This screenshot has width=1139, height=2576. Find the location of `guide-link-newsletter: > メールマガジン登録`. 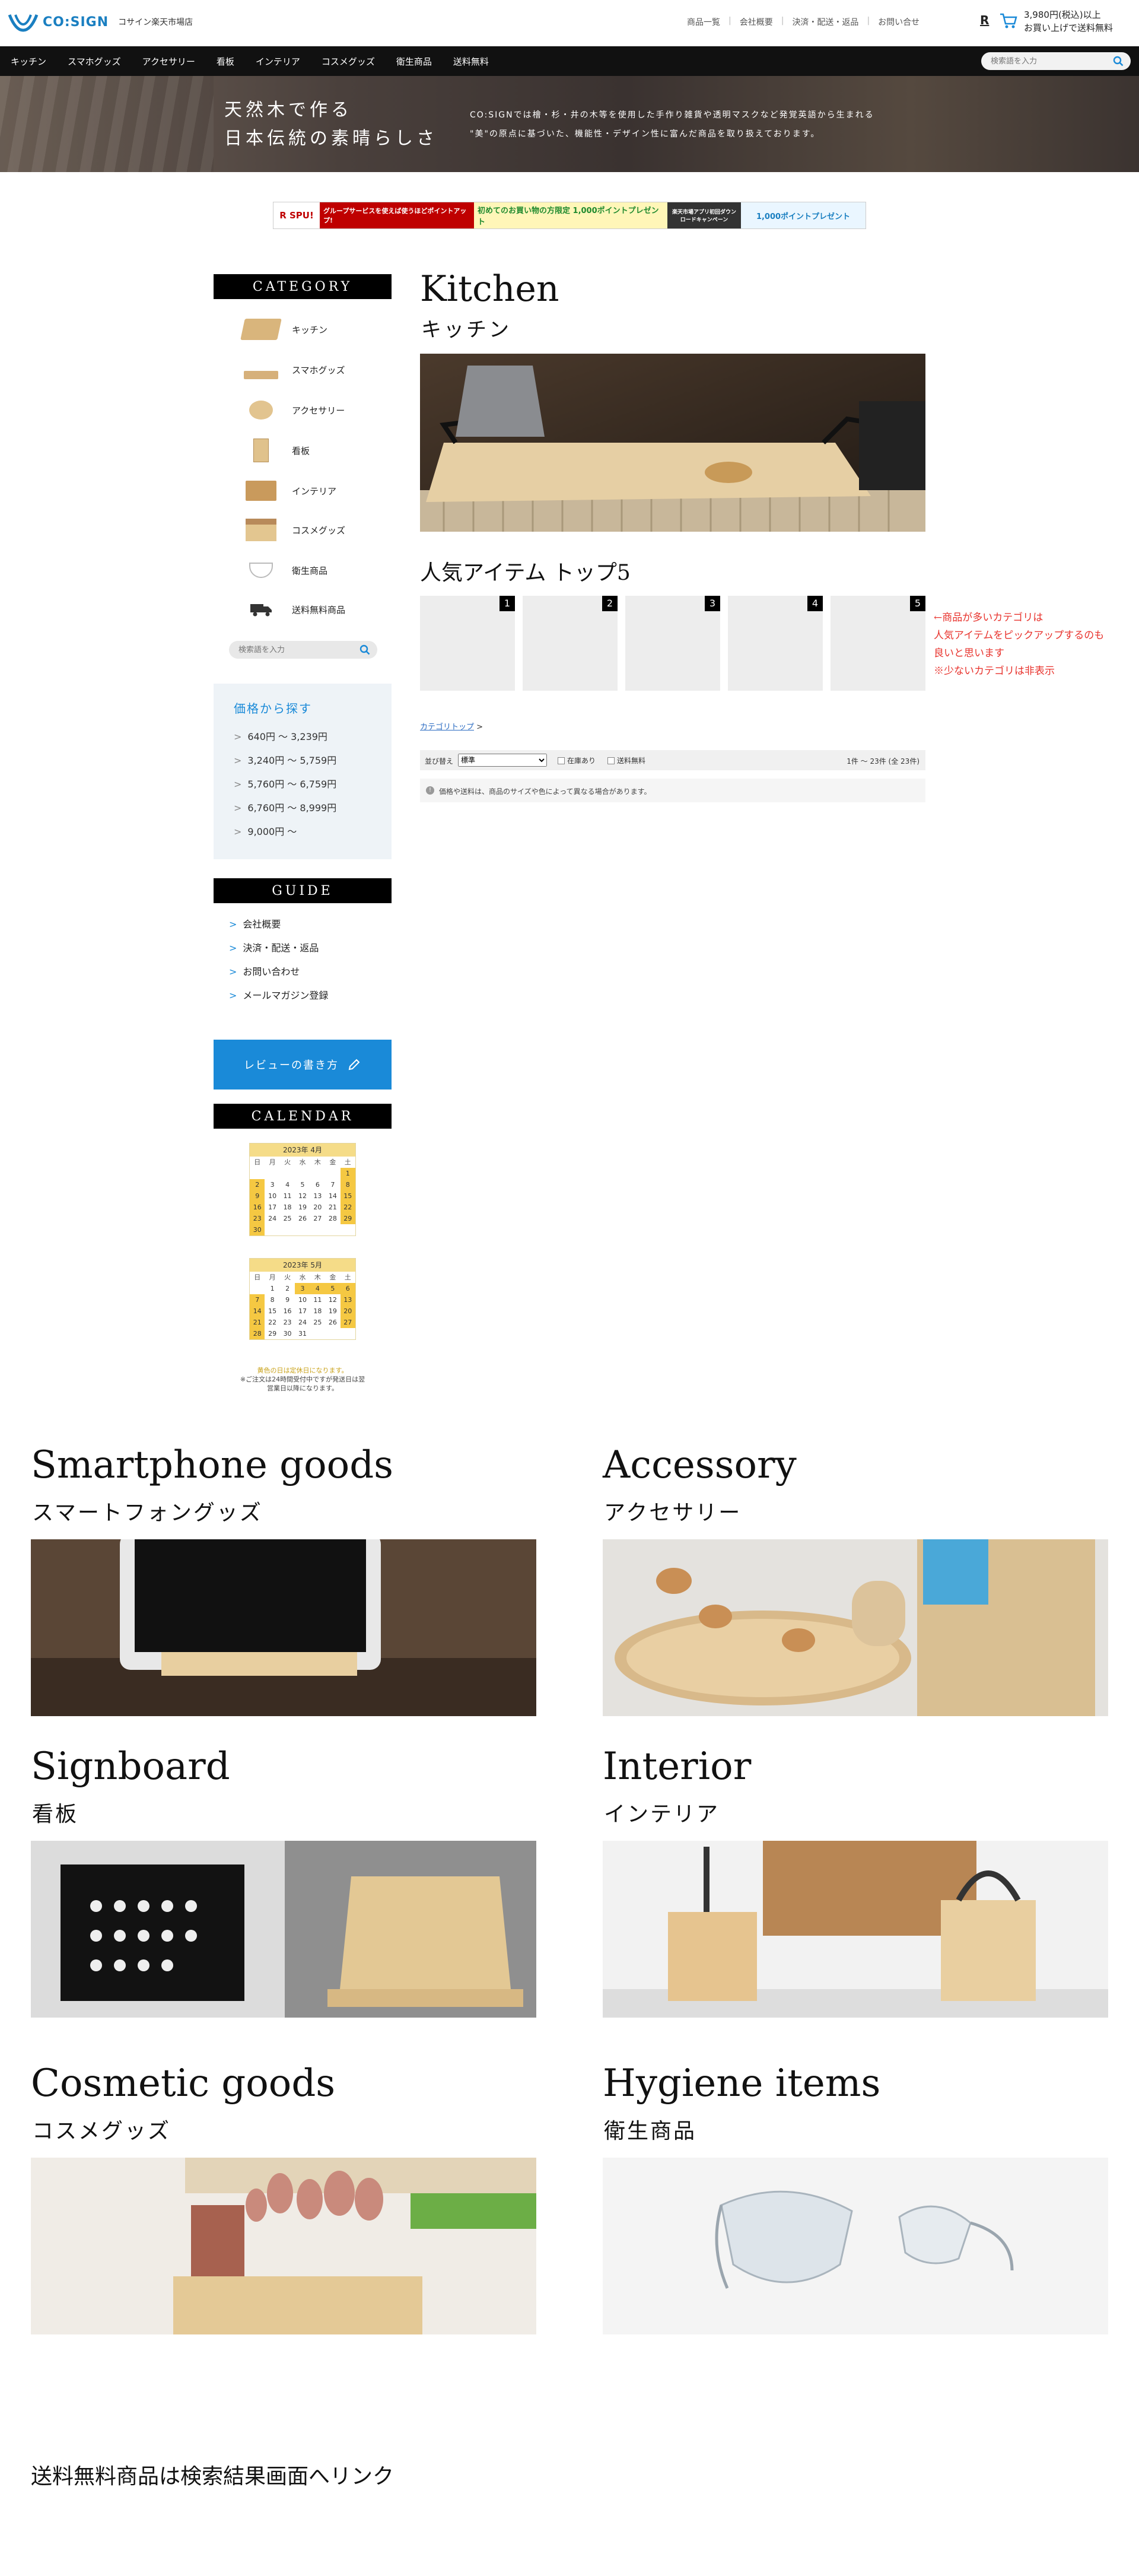

guide-link-newsletter: > メールマガジン登録 is located at coordinates (278, 994).